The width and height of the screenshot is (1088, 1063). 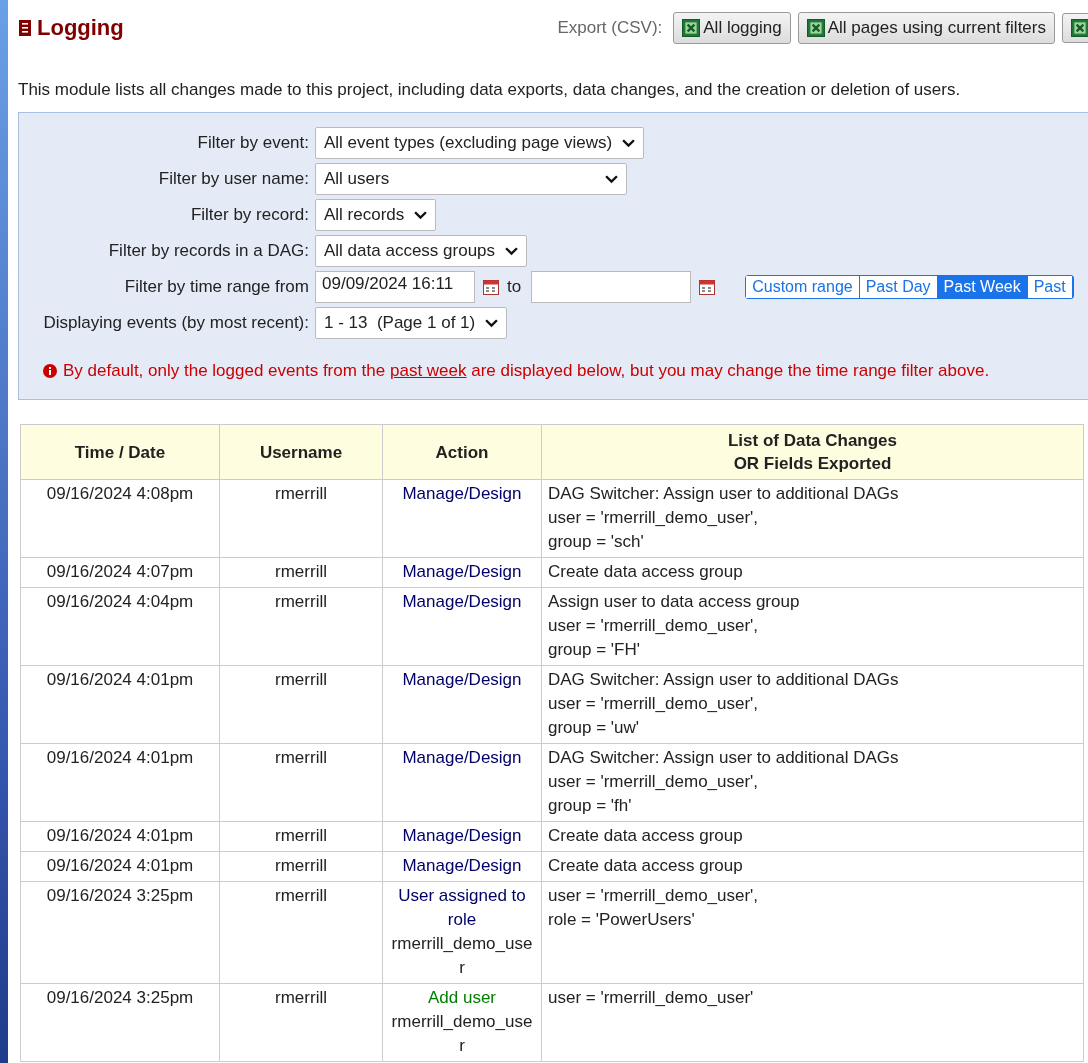 I want to click on filter-dropdown: All records, so click(x=376, y=215).